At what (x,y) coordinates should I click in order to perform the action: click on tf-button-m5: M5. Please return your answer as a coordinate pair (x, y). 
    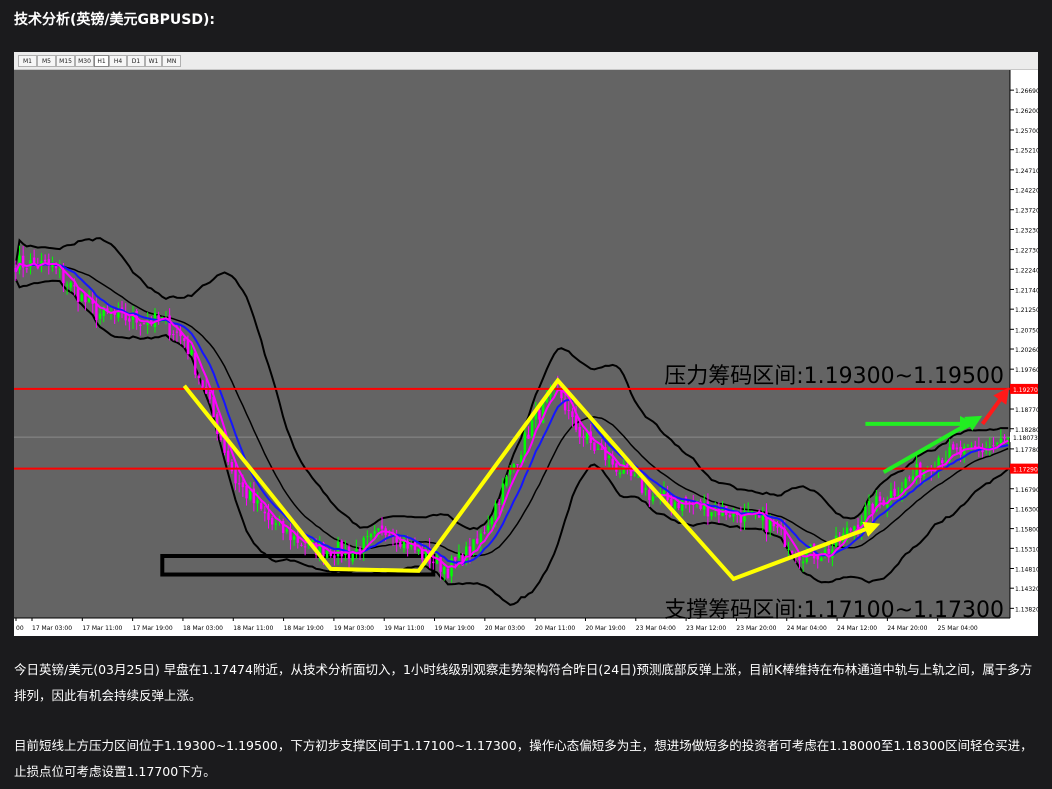
    Looking at the image, I should click on (46, 61).